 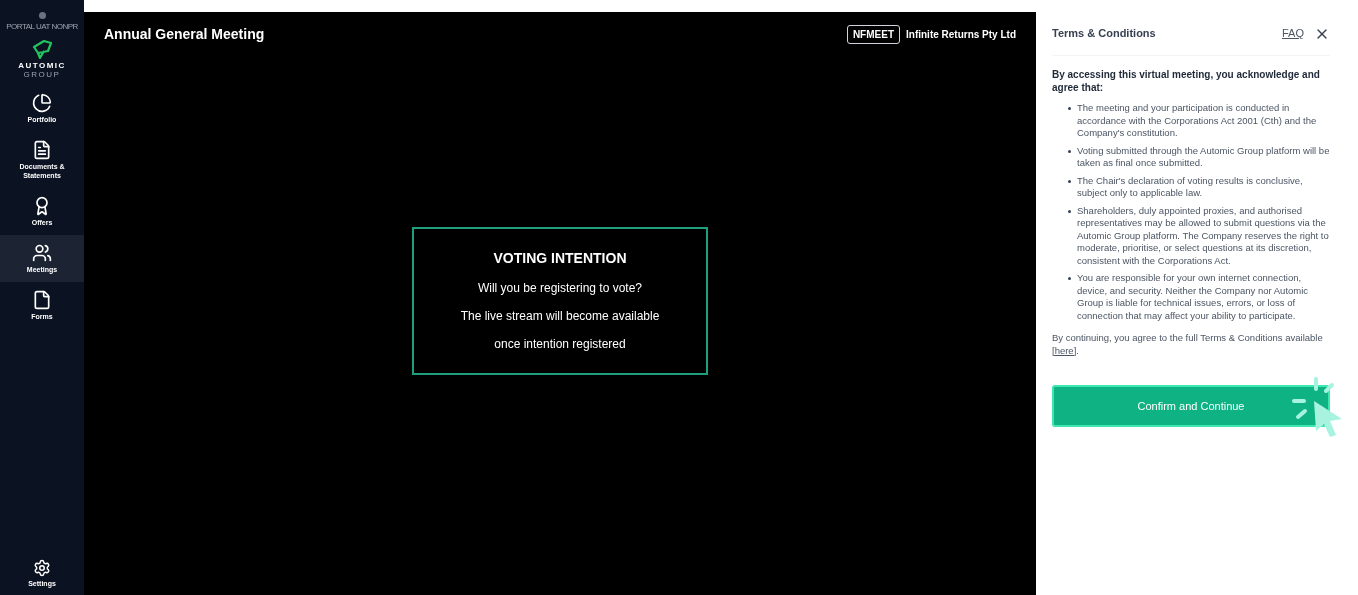 What do you see at coordinates (42, 300) in the screenshot?
I see `file-icon` at bounding box center [42, 300].